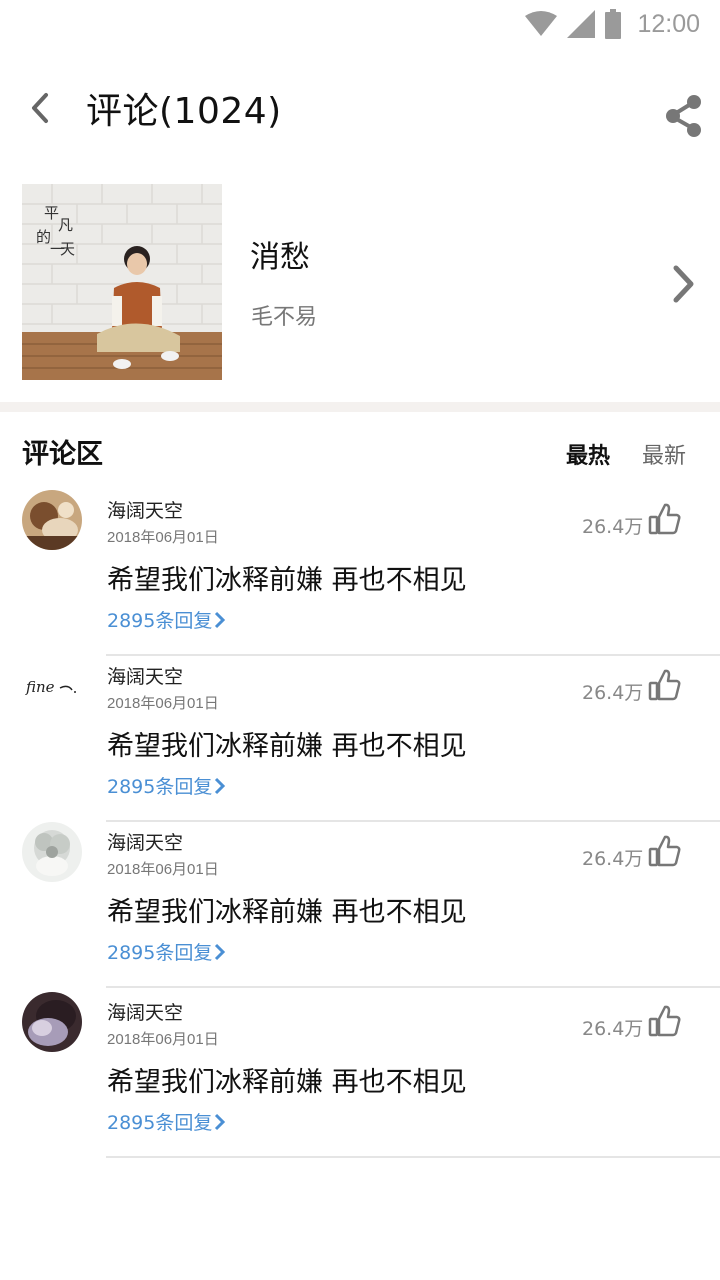 This screenshot has height=1280, width=720. I want to click on svg-text: 凡, so click(65, 225).